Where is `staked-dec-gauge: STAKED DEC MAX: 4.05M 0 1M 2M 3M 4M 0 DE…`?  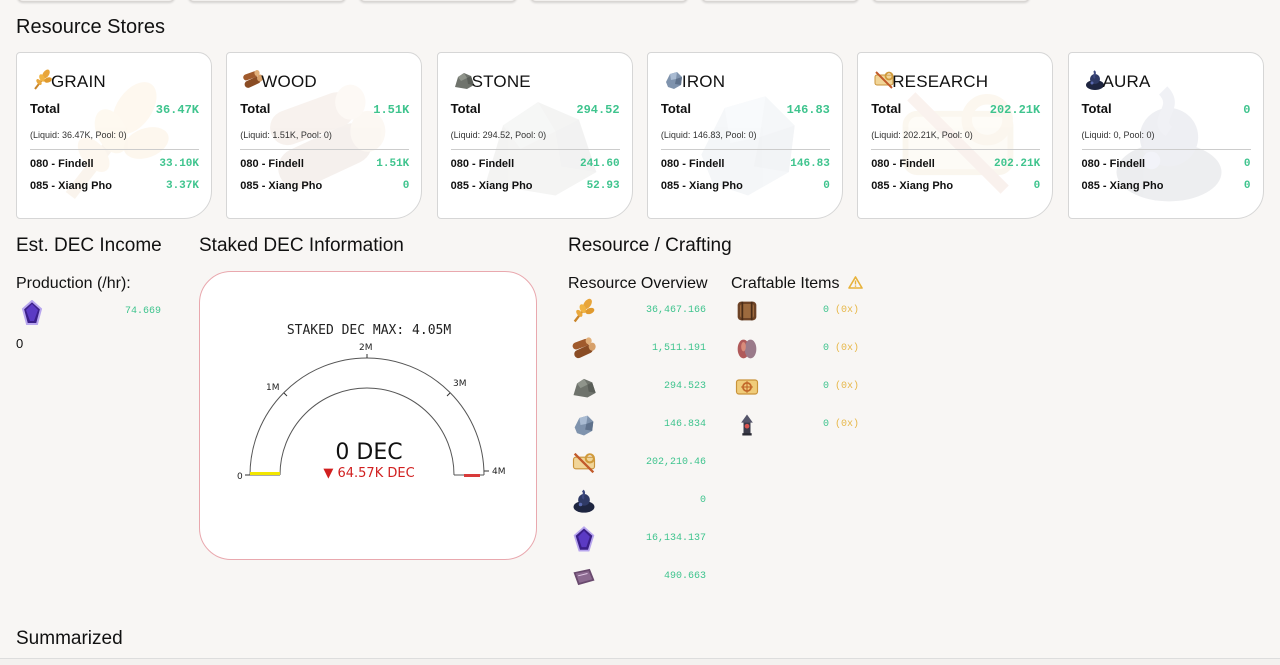 staked-dec-gauge: STAKED DEC MAX: 4.05M 0 1M 2M 3M 4M 0 DE… is located at coordinates (371, 402).